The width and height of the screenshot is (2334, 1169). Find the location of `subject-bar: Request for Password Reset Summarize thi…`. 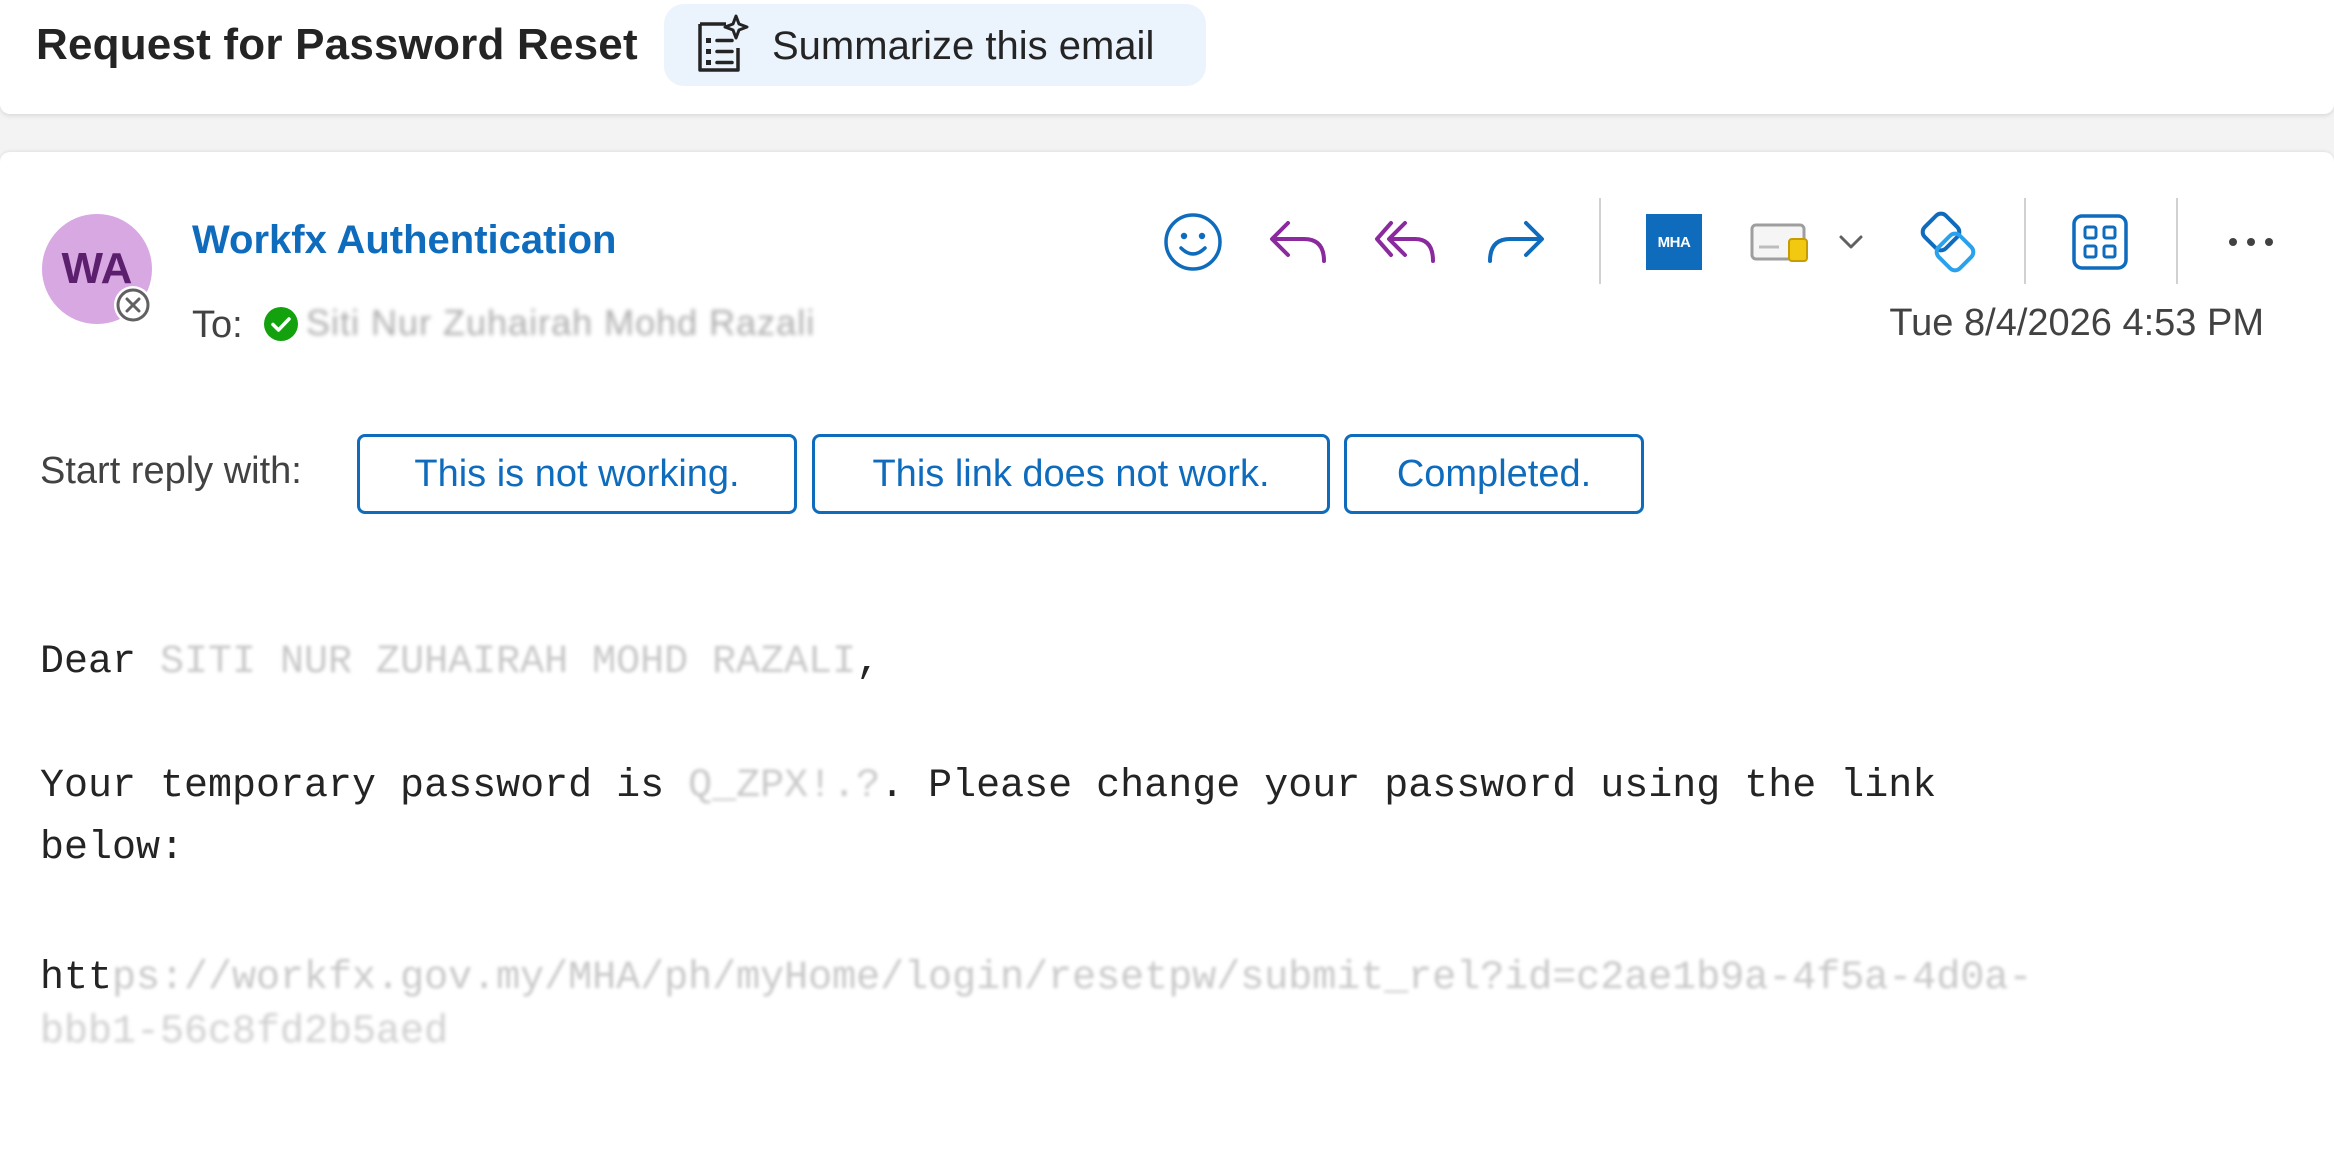

subject-bar: Request for Password Reset Summarize thi… is located at coordinates (1167, 57).